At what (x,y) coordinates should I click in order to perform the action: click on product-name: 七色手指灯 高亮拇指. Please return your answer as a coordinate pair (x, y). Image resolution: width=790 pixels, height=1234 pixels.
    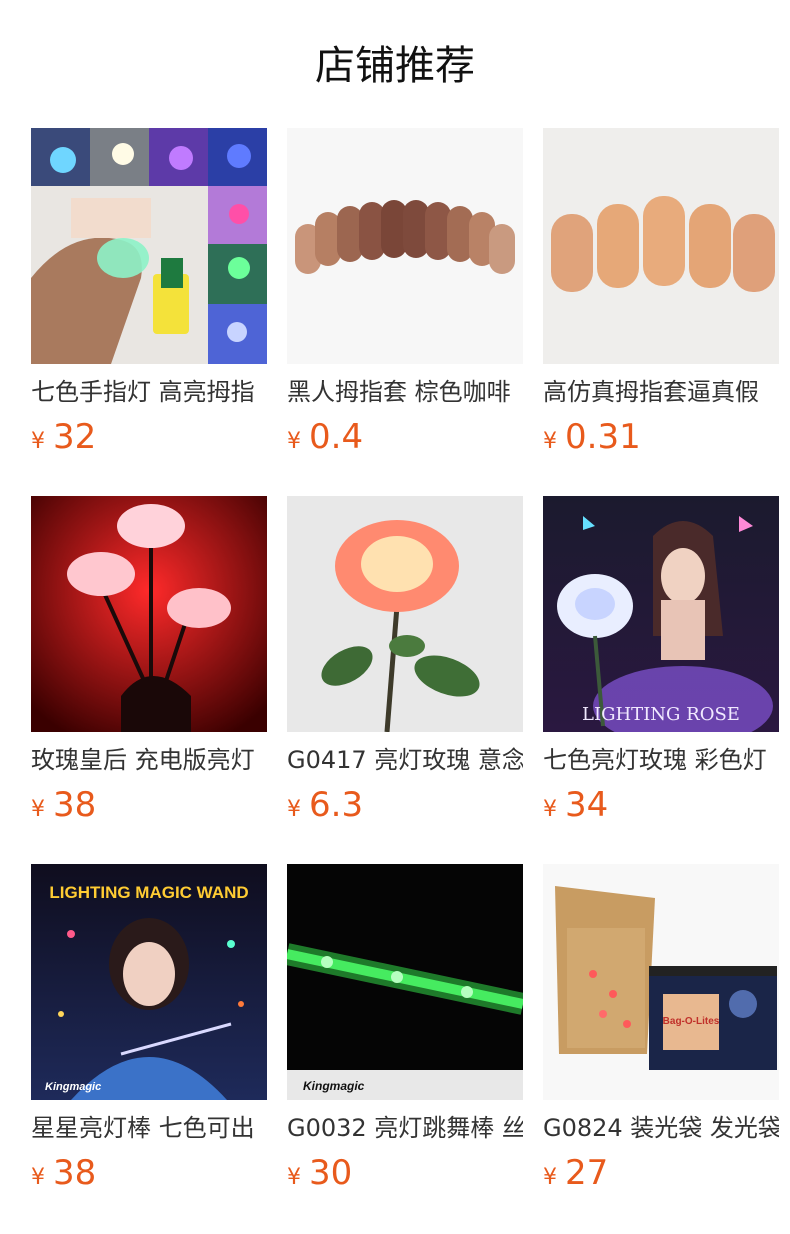
    Looking at the image, I should click on (143, 392).